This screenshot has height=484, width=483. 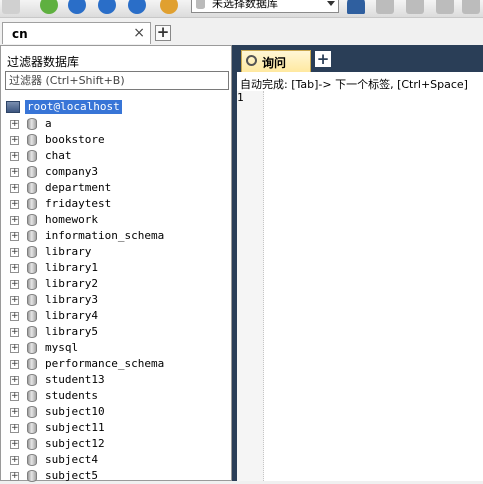 What do you see at coordinates (116, 220) in the screenshot?
I see `tree-item-database: + homework` at bounding box center [116, 220].